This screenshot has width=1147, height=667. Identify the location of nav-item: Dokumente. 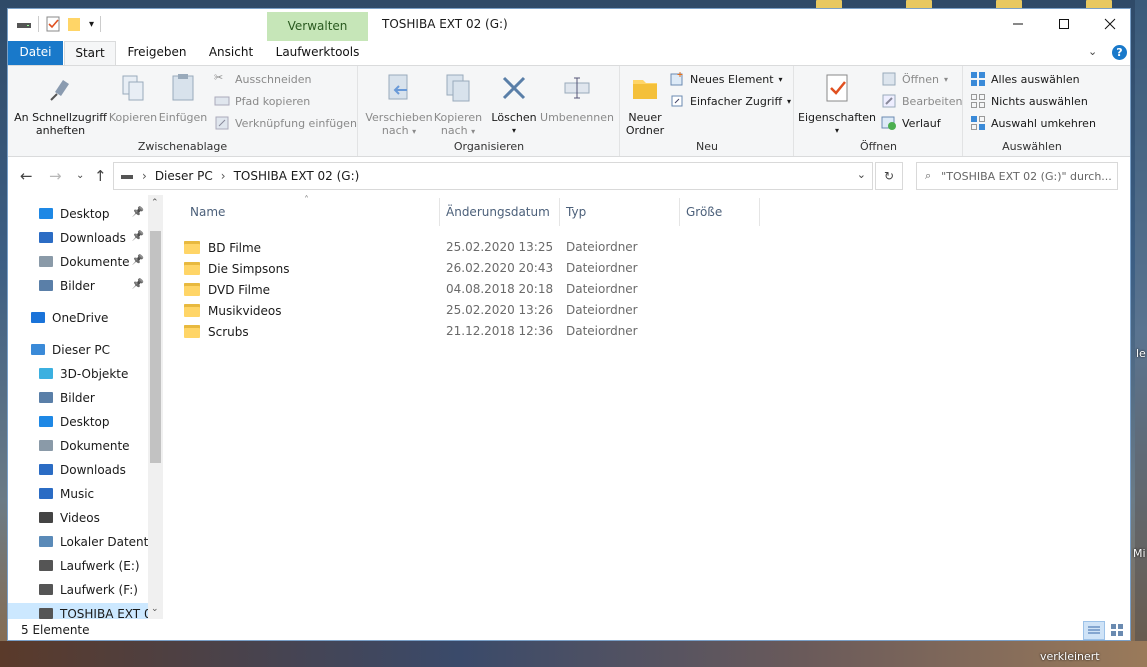
(78, 446).